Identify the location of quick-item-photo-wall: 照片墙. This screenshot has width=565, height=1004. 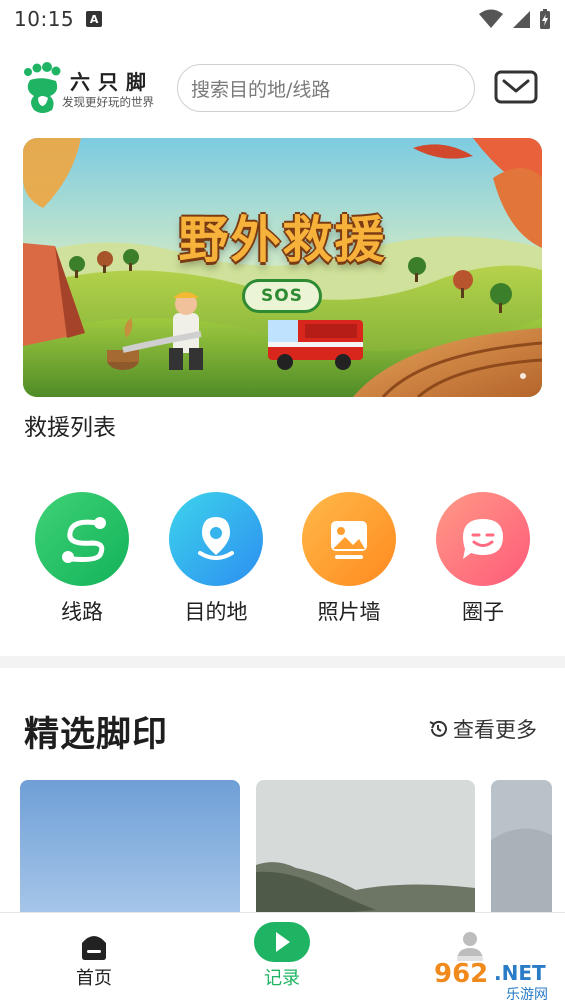
(349, 559).